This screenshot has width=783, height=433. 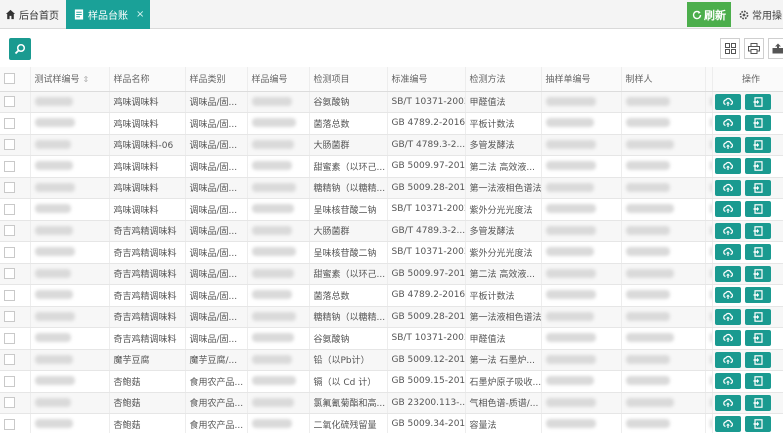 What do you see at coordinates (754, 48) in the screenshot?
I see `print-button` at bounding box center [754, 48].